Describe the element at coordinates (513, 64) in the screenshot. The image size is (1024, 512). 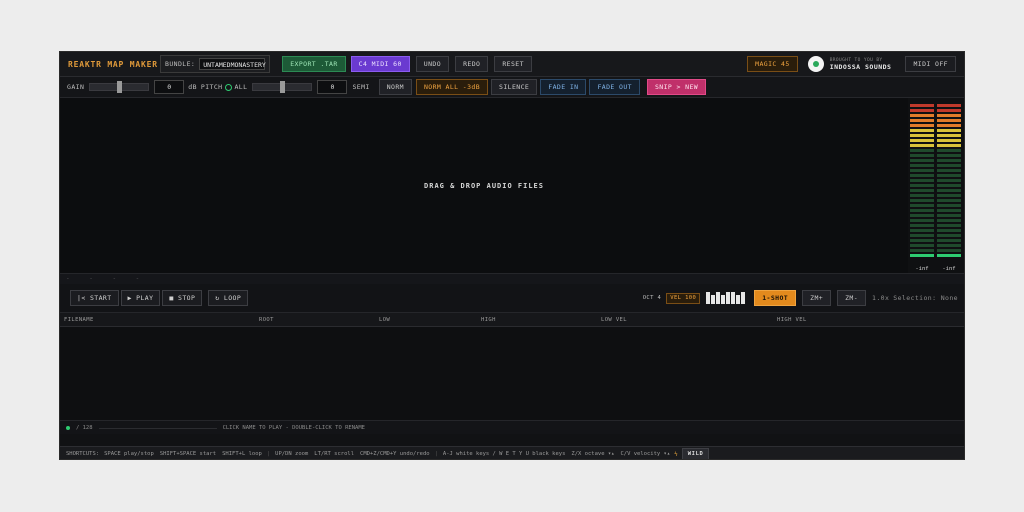
I see `reset-button: RESET` at that location.